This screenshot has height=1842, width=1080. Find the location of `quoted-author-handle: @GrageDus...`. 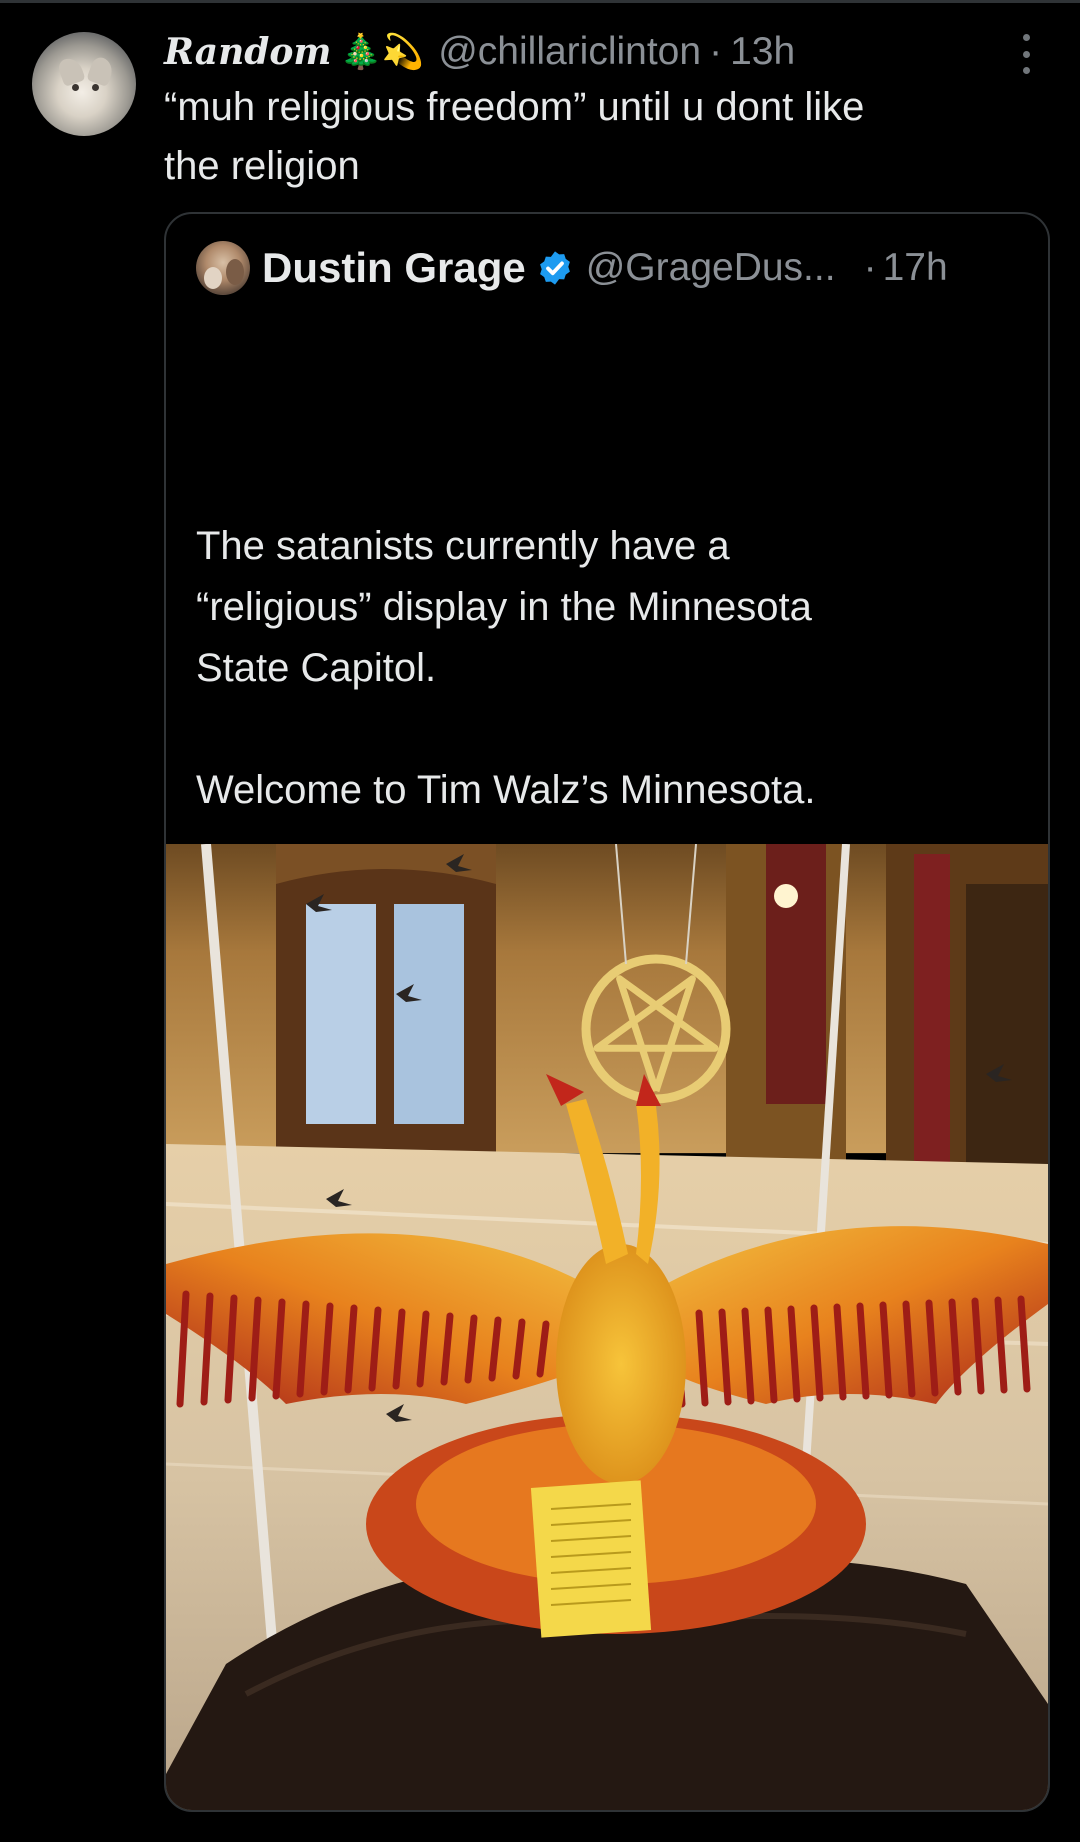

quoted-author-handle: @GrageDus... is located at coordinates (711, 268).